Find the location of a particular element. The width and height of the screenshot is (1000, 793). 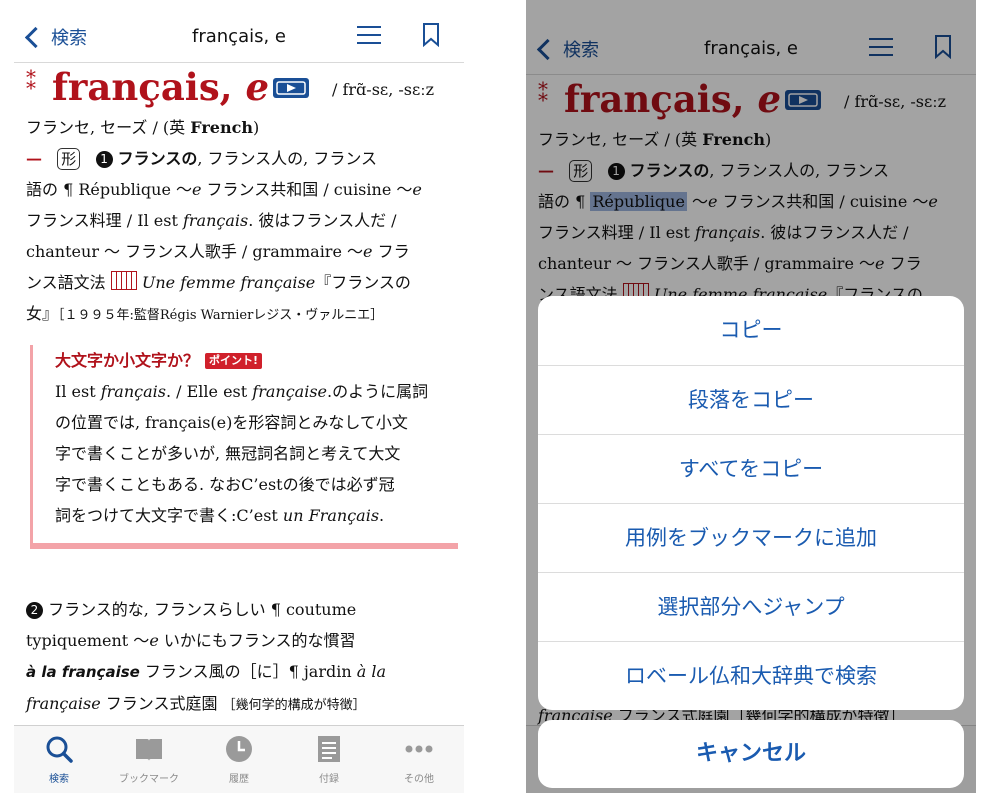

sense-1-line-5: ンス語文法 Une femme française『フランスの is located at coordinates (218, 281).